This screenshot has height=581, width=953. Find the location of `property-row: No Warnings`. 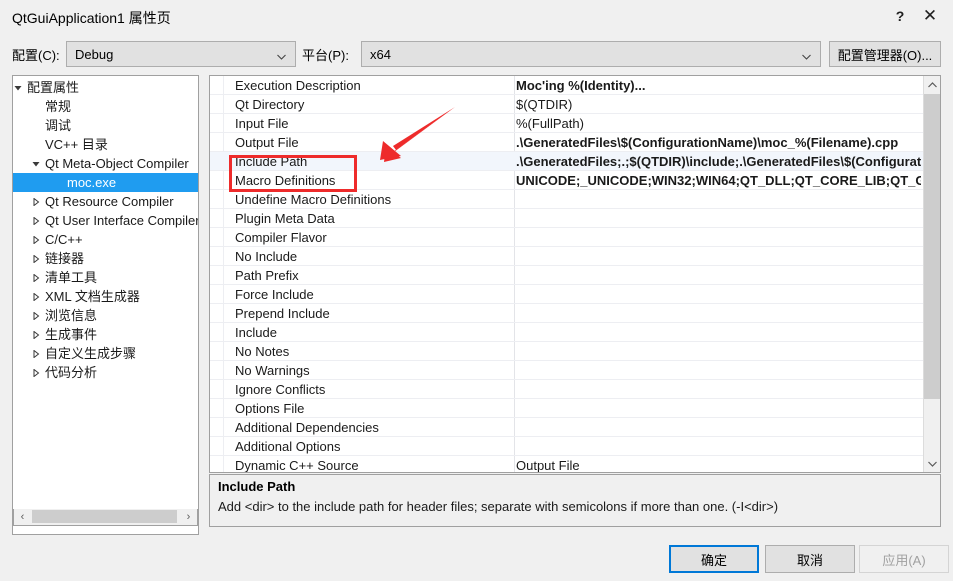

property-row: No Warnings is located at coordinates (566, 370).